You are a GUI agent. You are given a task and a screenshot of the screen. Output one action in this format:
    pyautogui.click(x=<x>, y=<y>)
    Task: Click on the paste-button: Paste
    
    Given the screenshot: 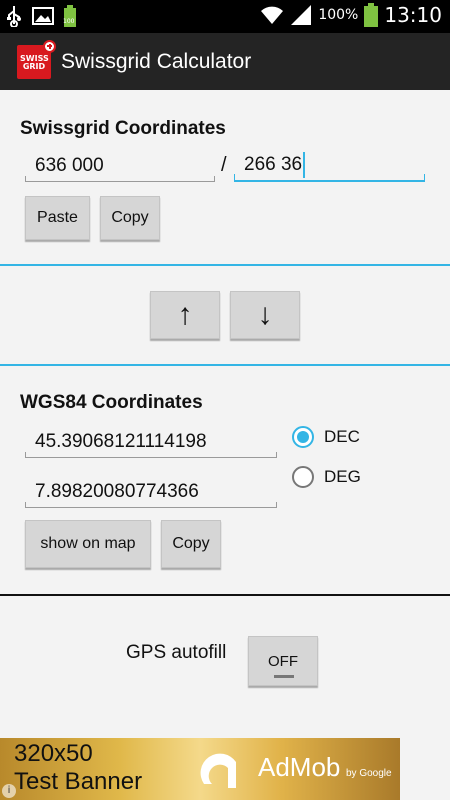 What is the action you would take?
    pyautogui.click(x=57, y=218)
    